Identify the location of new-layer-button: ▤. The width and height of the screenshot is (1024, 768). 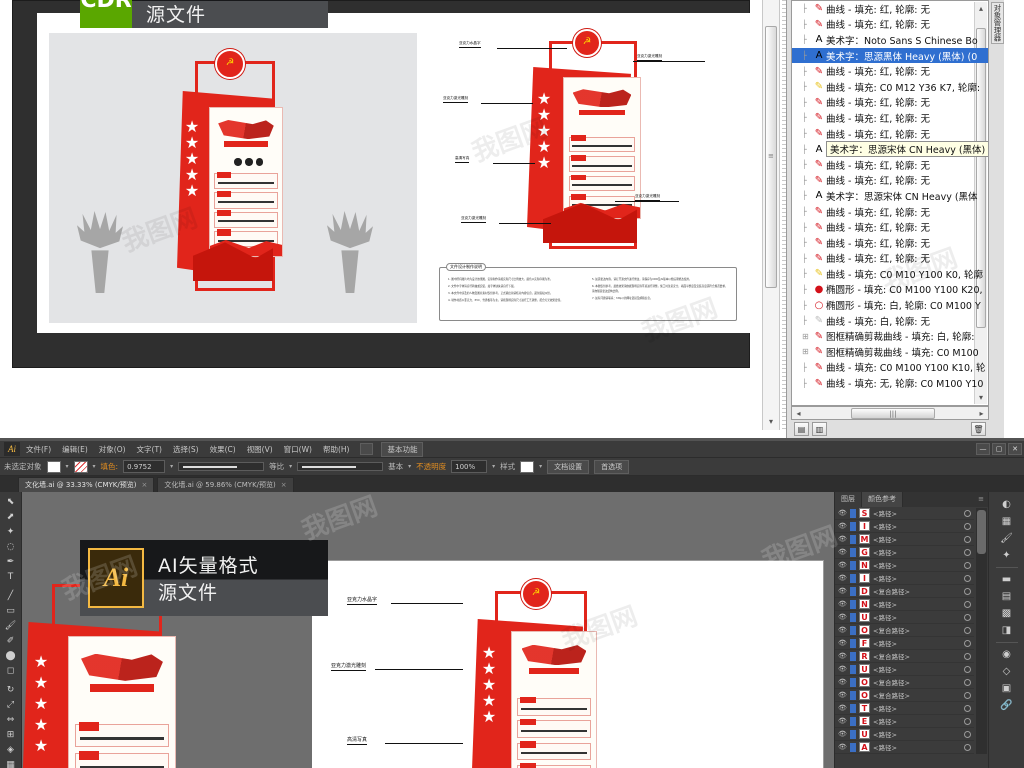
(801, 429).